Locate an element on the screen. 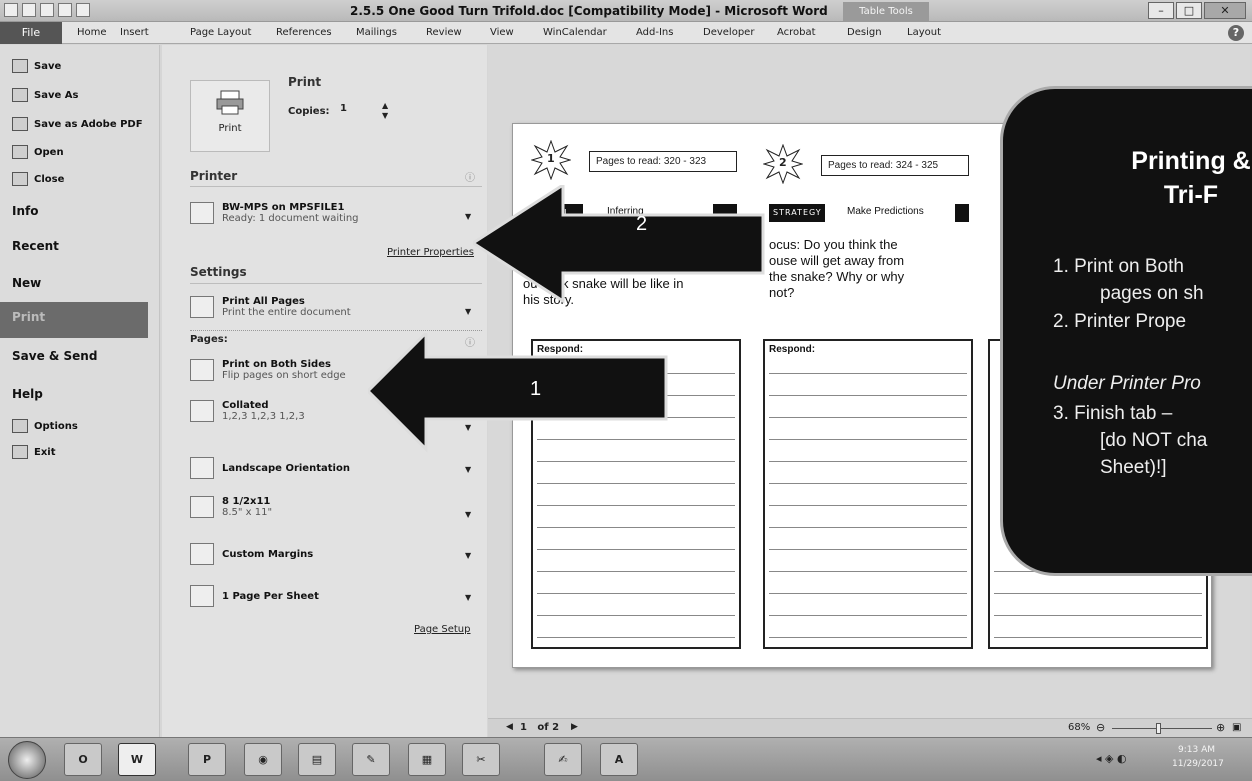  taskbar-word: W is located at coordinates (137, 759).